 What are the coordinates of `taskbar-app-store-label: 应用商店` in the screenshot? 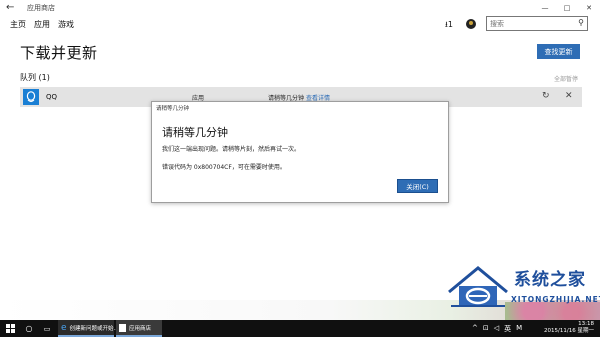 It's located at (140, 328).